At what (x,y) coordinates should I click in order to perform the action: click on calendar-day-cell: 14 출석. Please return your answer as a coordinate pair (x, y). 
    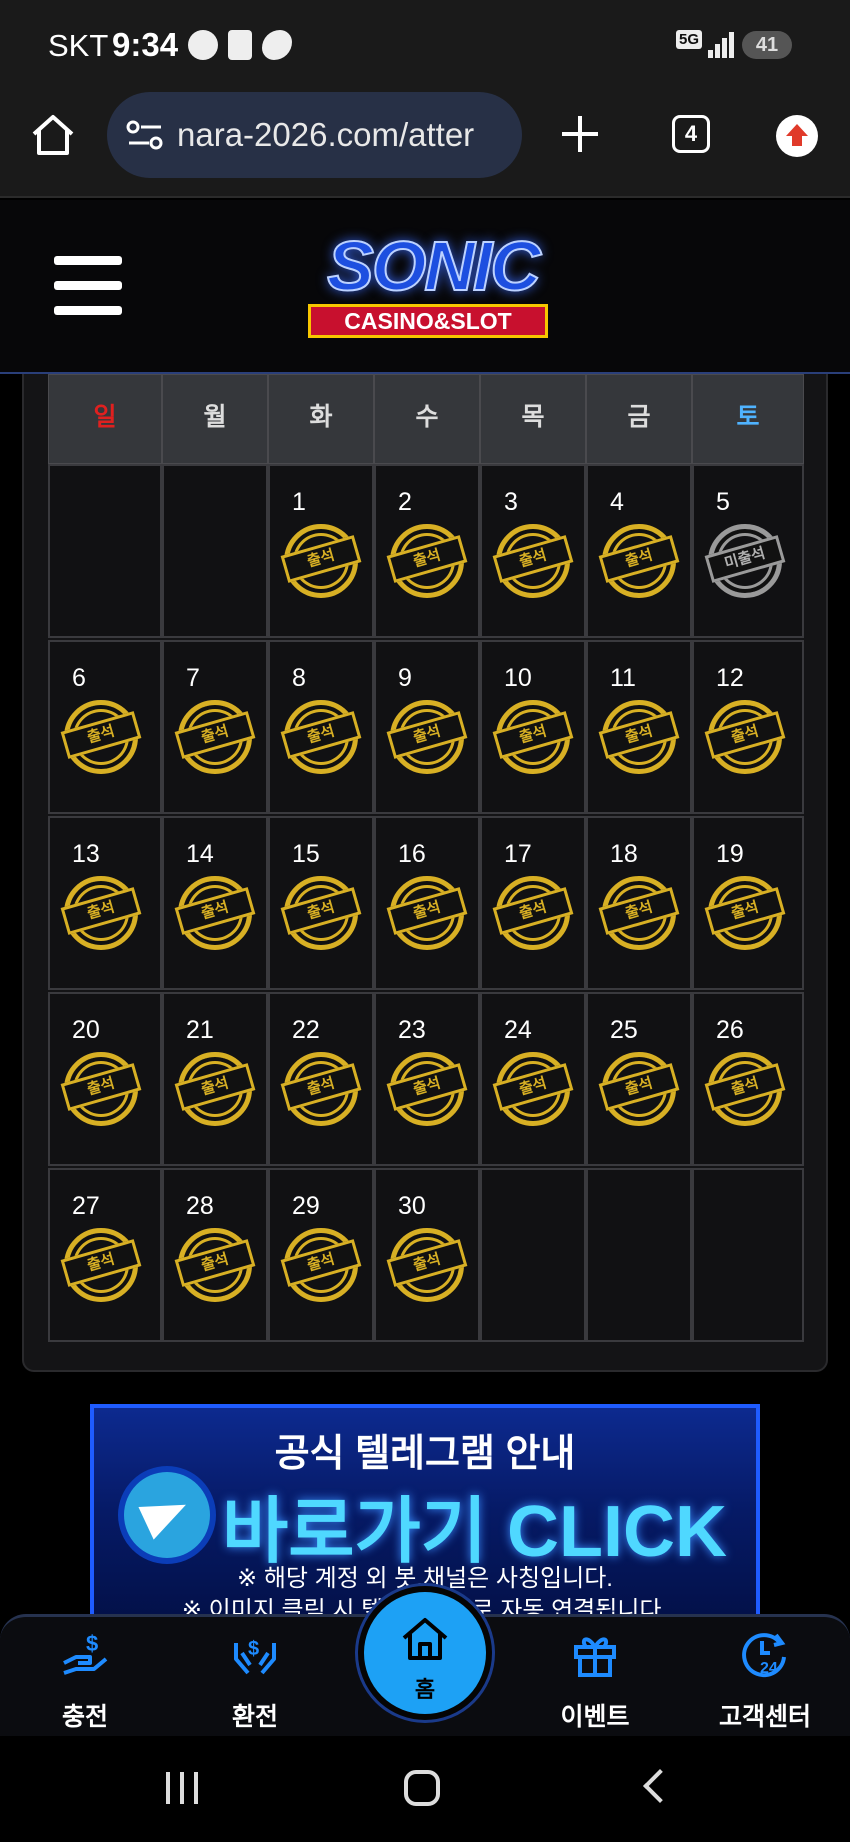
    Looking at the image, I should click on (215, 903).